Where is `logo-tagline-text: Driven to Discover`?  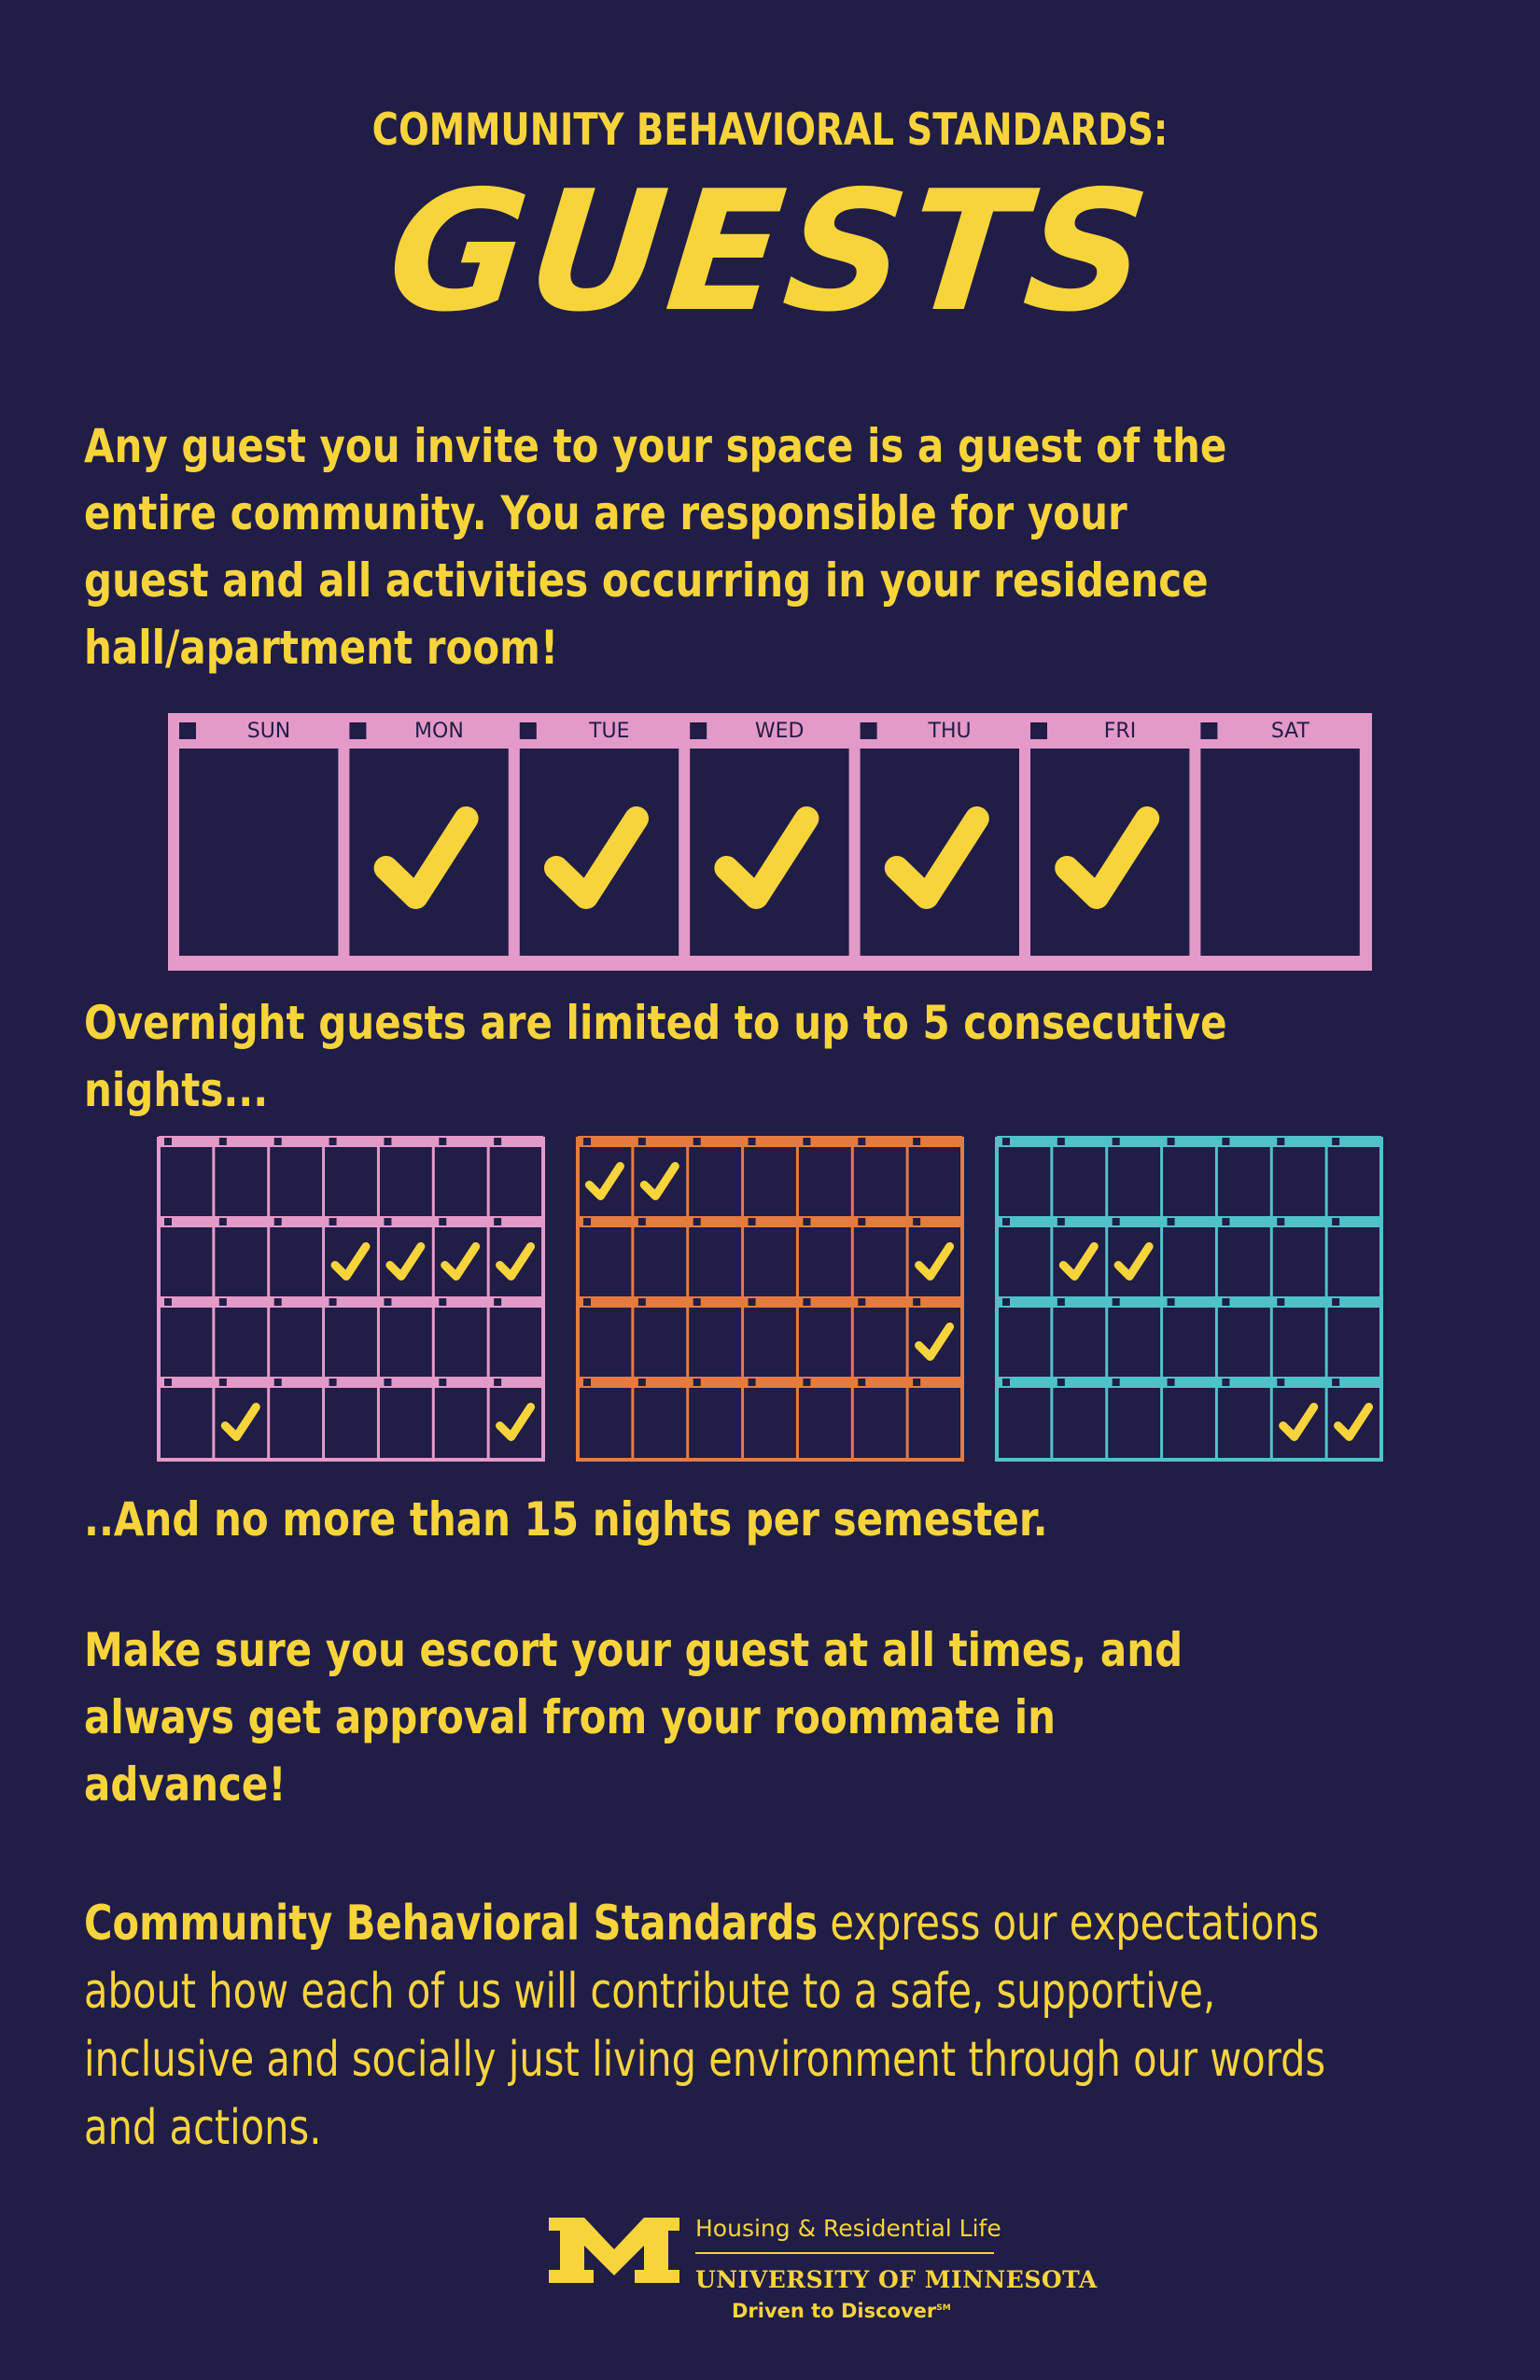 logo-tagline-text: Driven to Discover is located at coordinates (834, 2311).